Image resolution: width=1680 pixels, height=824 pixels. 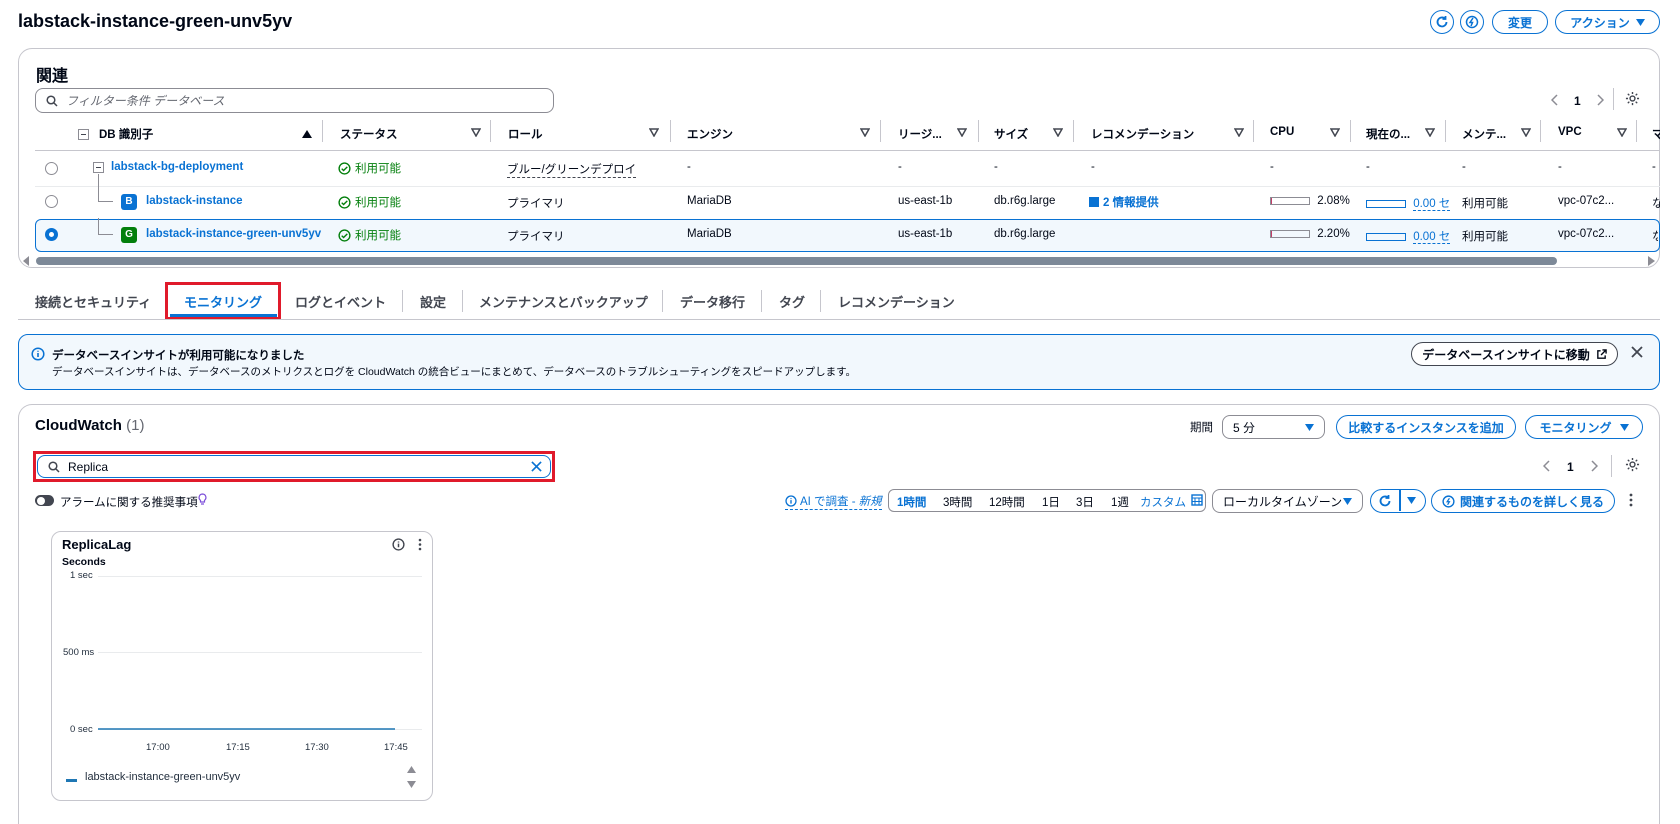 What do you see at coordinates (833, 501) in the screenshot?
I see `ai-investigate-link: AI で調査 - 新規` at bounding box center [833, 501].